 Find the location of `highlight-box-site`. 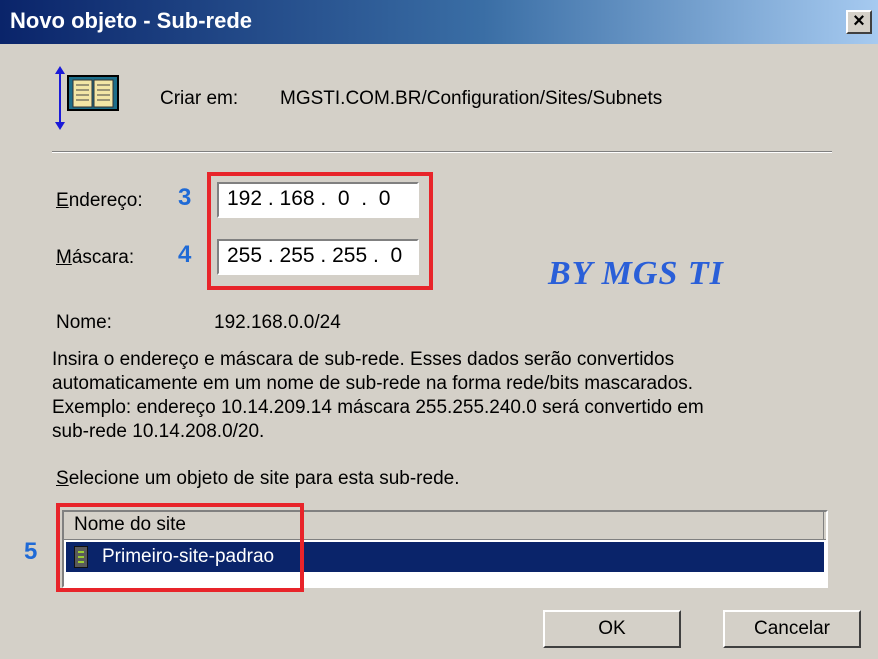

highlight-box-site is located at coordinates (180, 547).